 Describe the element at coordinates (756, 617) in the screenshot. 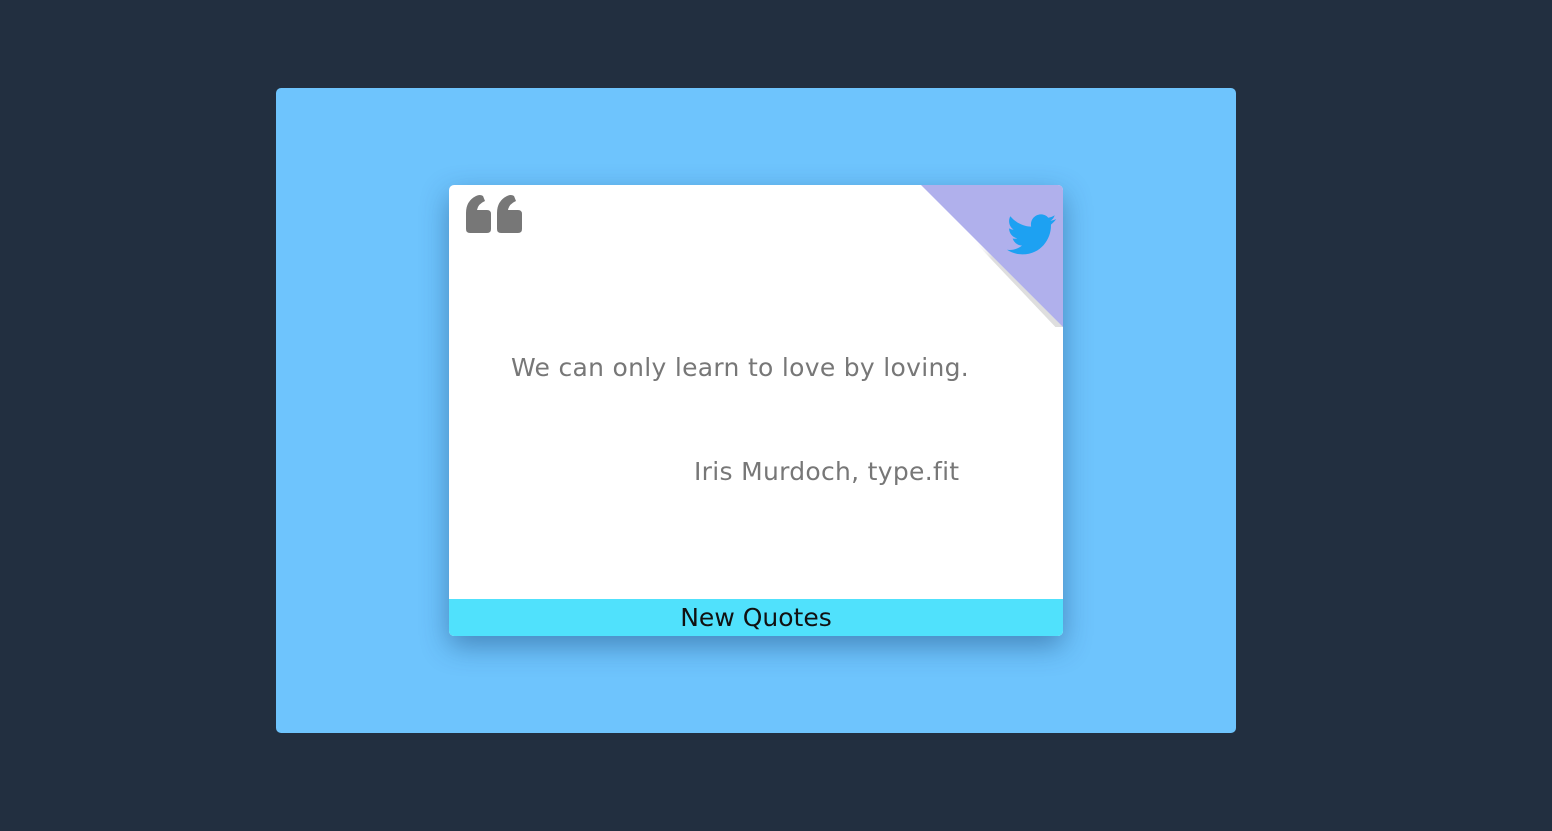

I see `new-quote-button: New Quotes` at that location.